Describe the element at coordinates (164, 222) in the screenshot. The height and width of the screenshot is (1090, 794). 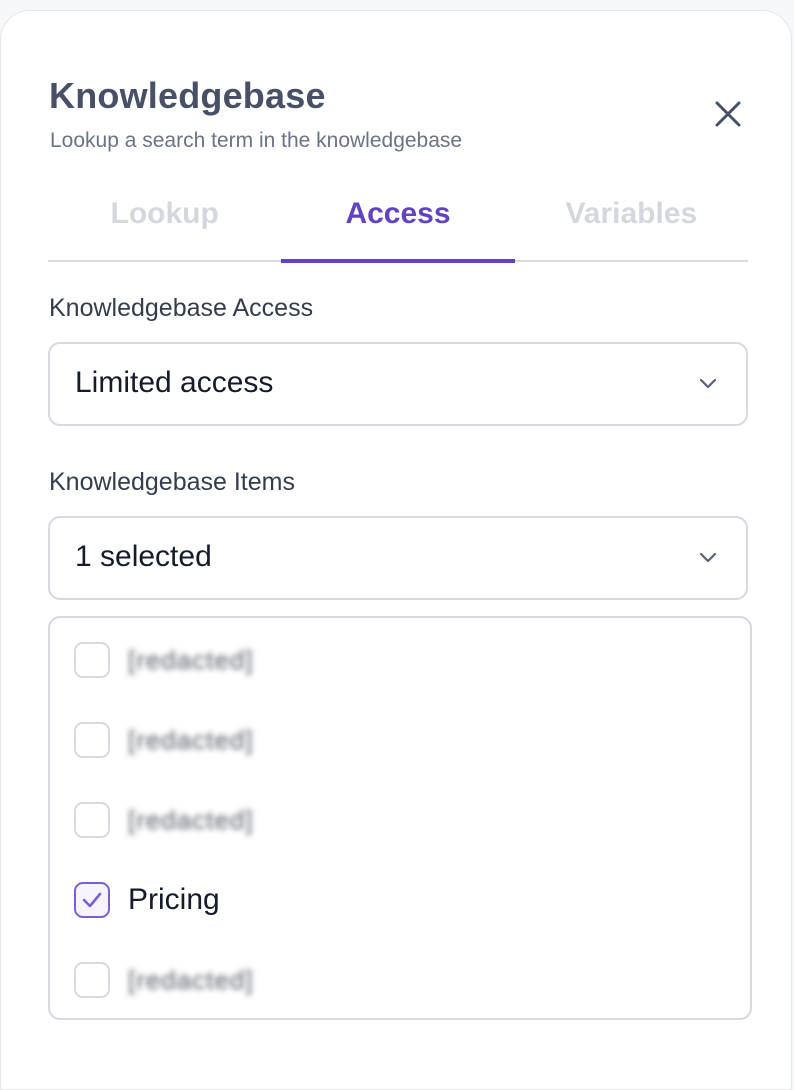
I see `tab-lookup: Lookup` at that location.